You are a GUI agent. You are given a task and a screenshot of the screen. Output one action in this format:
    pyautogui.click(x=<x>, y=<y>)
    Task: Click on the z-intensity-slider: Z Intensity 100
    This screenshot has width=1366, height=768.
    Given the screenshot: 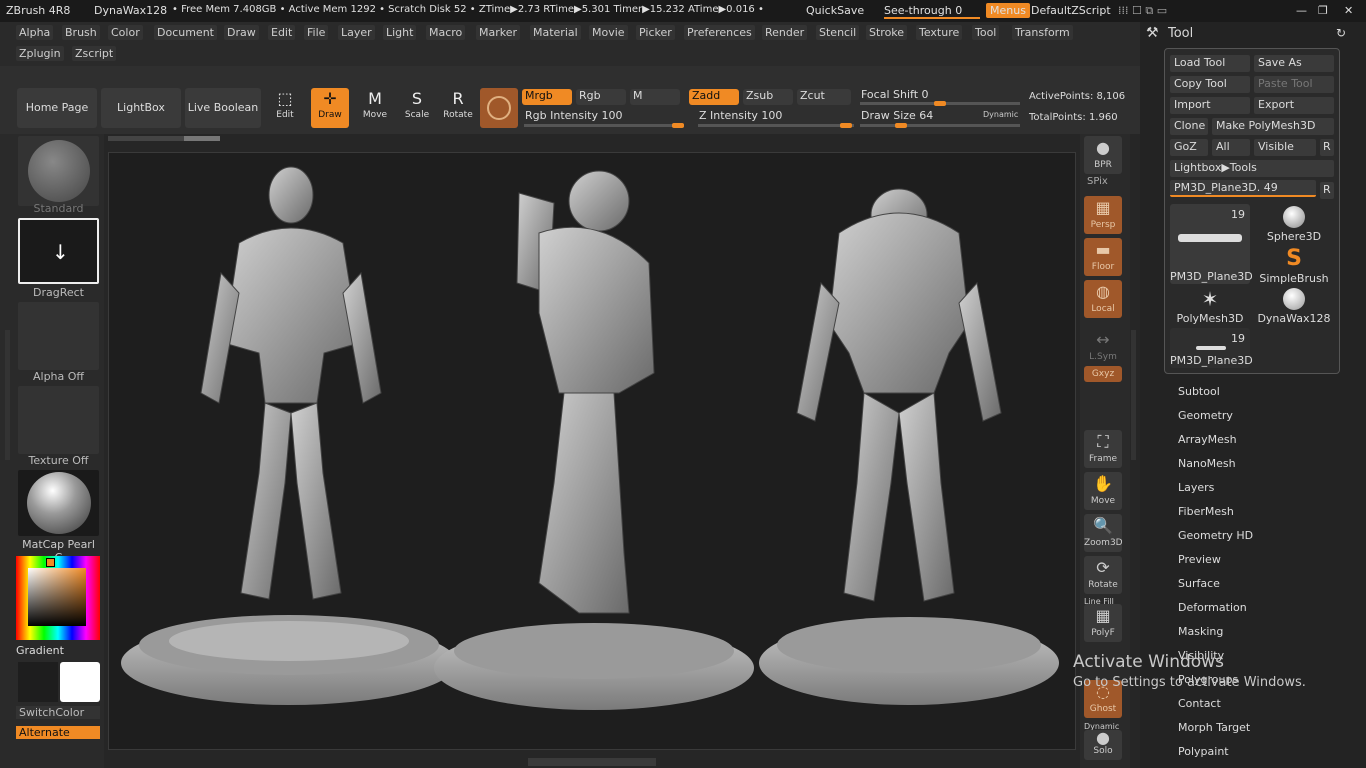 What is the action you would take?
    pyautogui.click(x=740, y=115)
    